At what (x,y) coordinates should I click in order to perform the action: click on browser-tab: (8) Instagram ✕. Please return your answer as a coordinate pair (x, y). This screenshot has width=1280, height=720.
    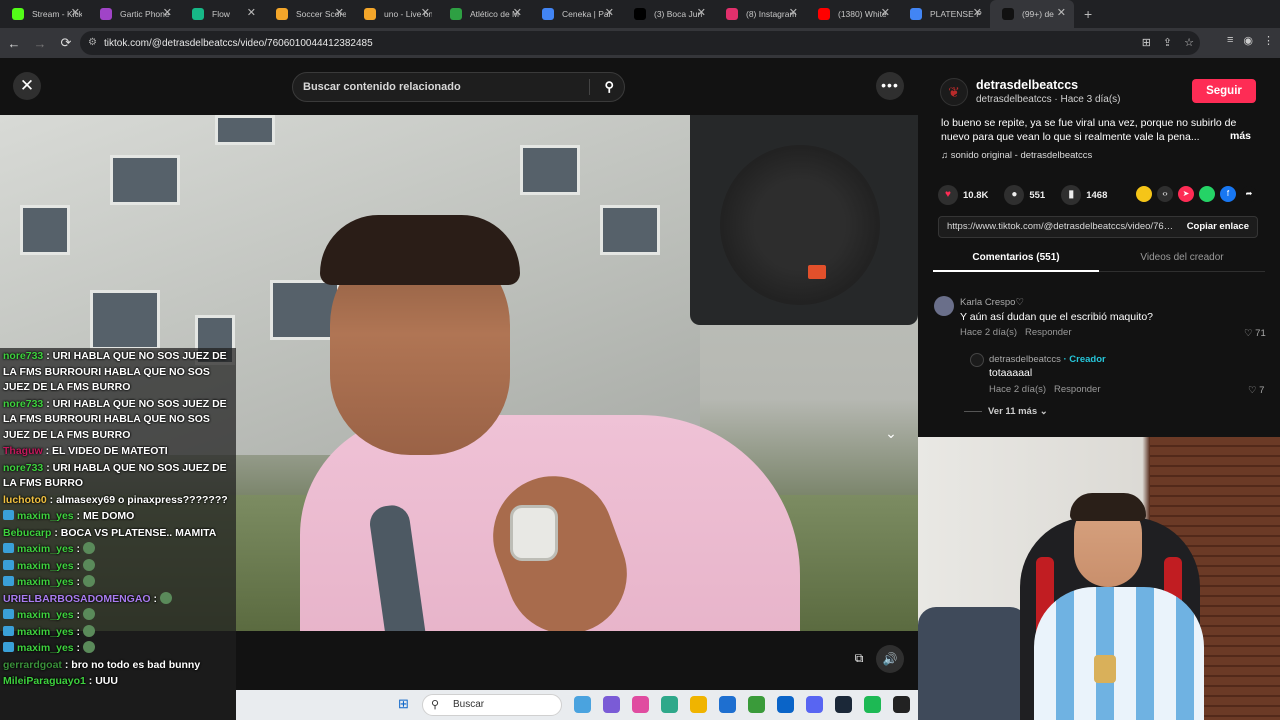
    Looking at the image, I should click on (760, 14).